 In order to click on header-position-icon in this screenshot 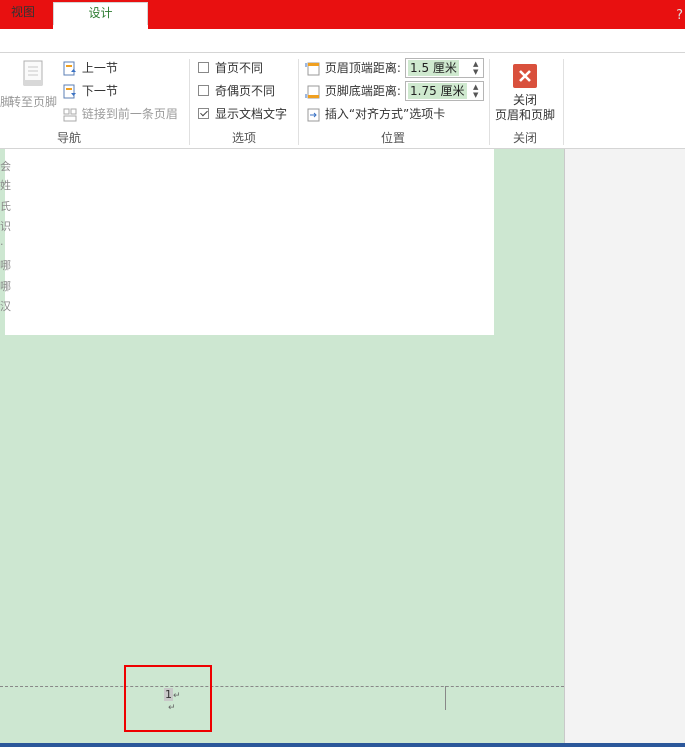, I will do `click(312, 68)`.